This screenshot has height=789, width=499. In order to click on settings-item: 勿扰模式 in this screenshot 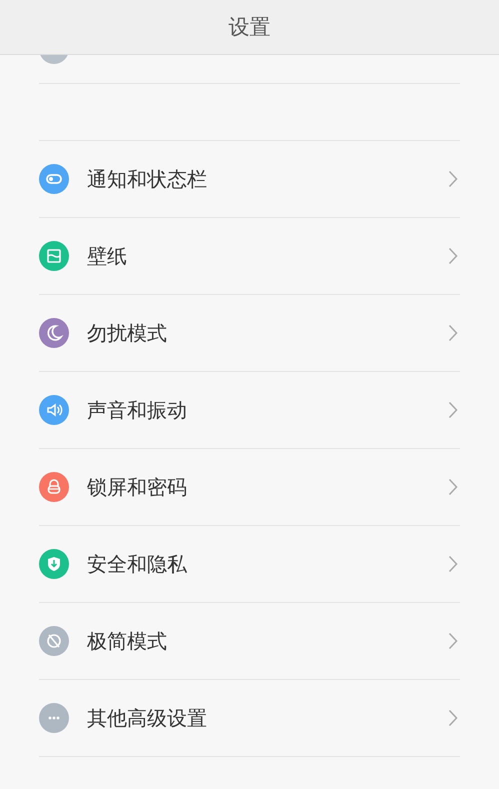, I will do `click(249, 333)`.